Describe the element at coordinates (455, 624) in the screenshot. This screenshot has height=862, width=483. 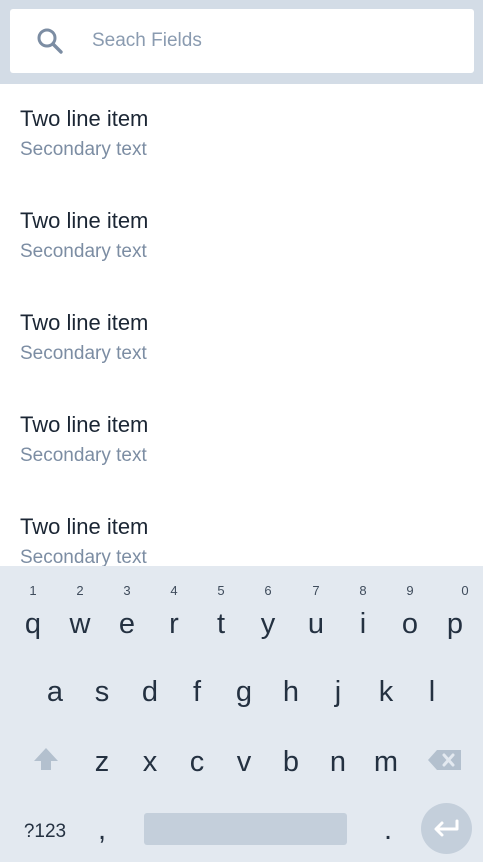
I see `key-label: p` at that location.